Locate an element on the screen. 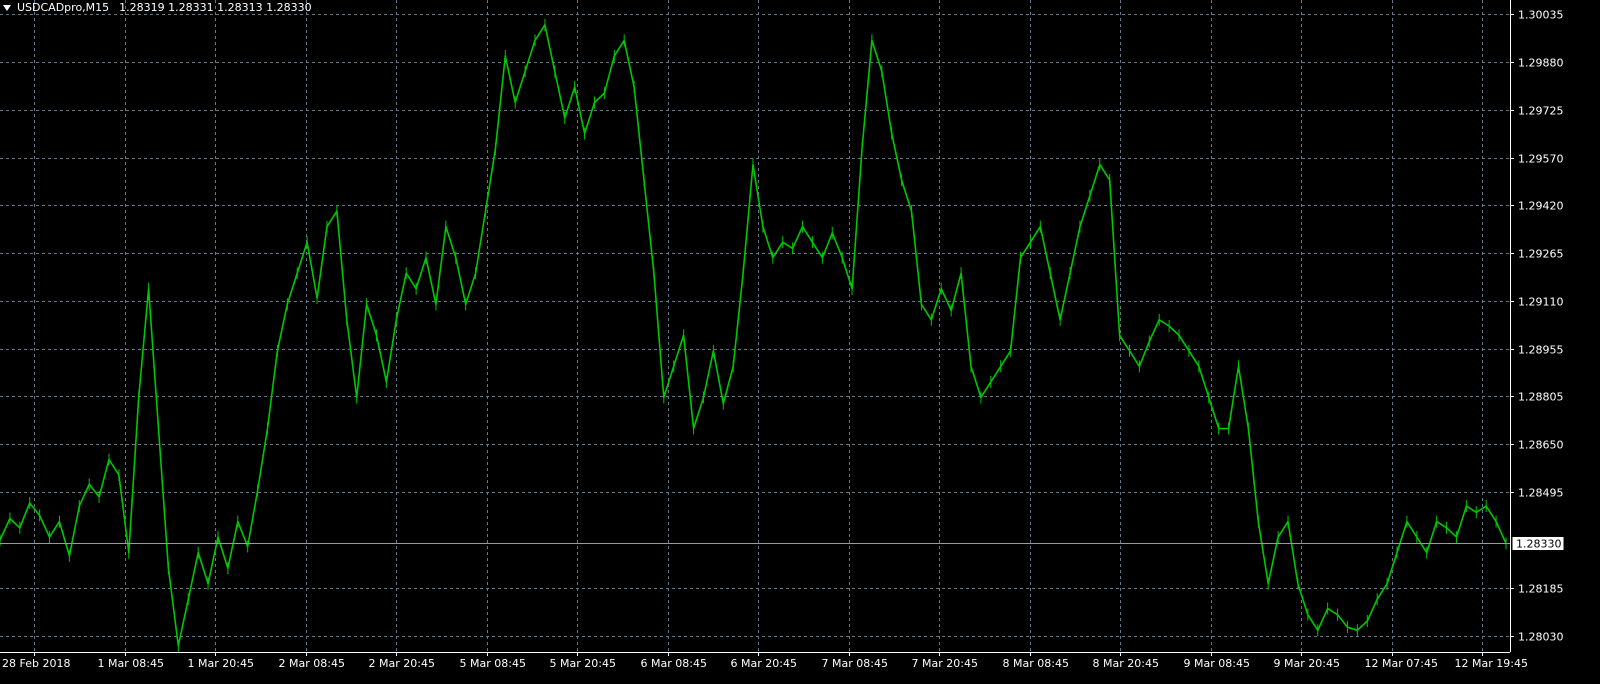  y-tick-label: 1.29420 is located at coordinates (1541, 206).